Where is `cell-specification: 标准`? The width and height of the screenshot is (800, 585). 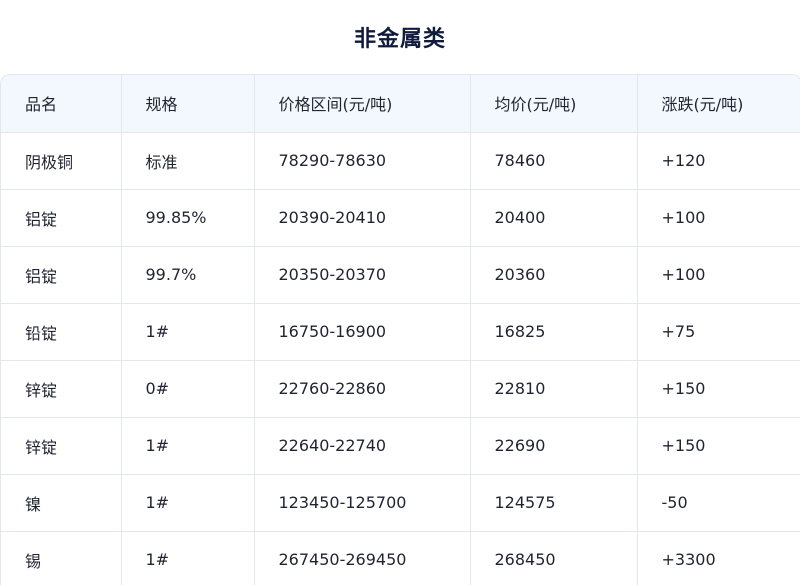
cell-specification: 标准 is located at coordinates (188, 161).